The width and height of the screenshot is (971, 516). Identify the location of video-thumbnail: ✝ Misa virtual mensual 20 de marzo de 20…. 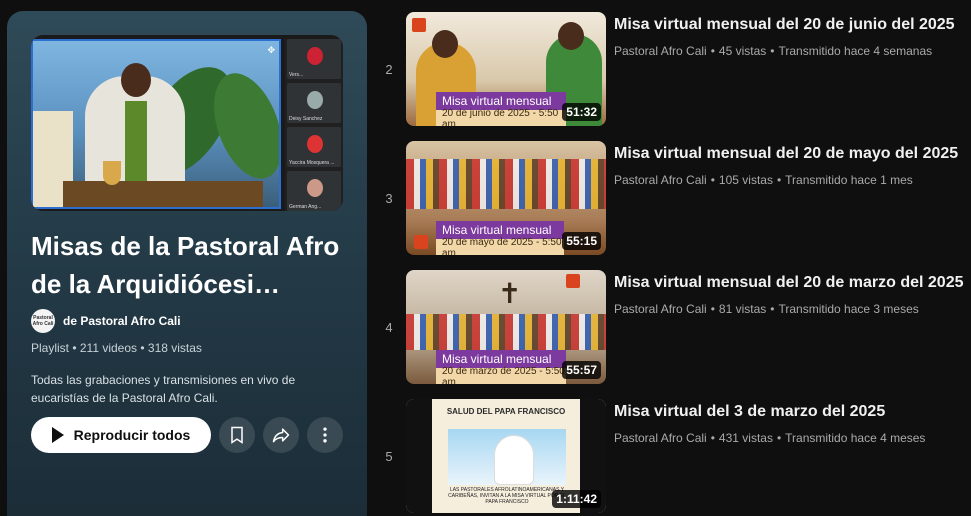
(506, 327).